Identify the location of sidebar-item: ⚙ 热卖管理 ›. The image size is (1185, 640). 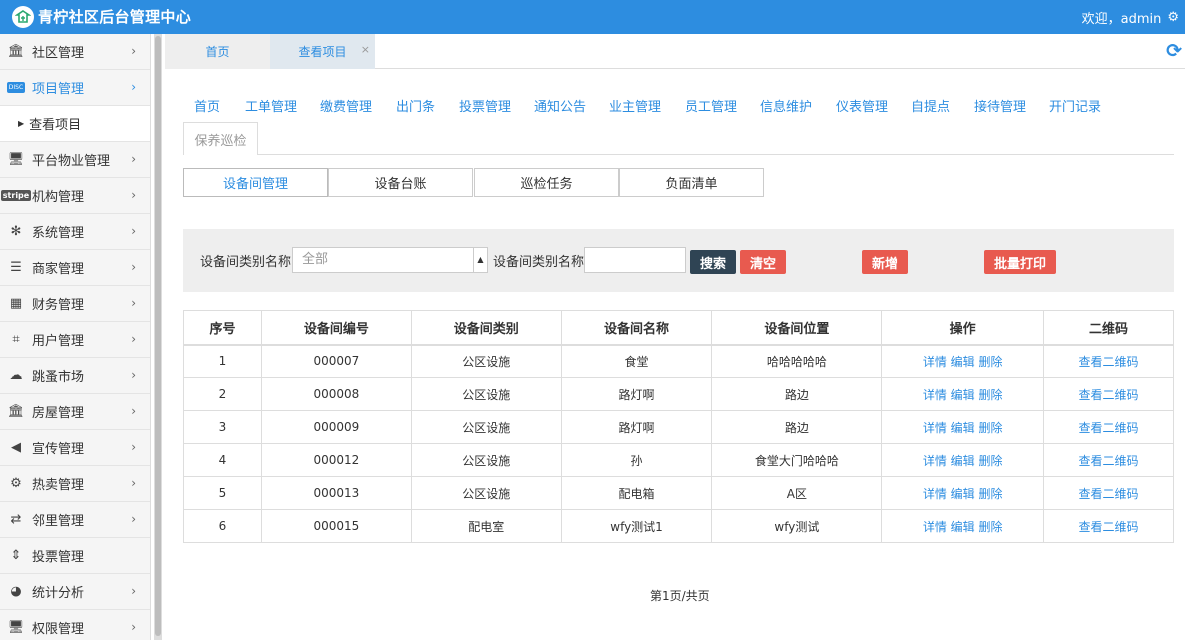
(75, 484).